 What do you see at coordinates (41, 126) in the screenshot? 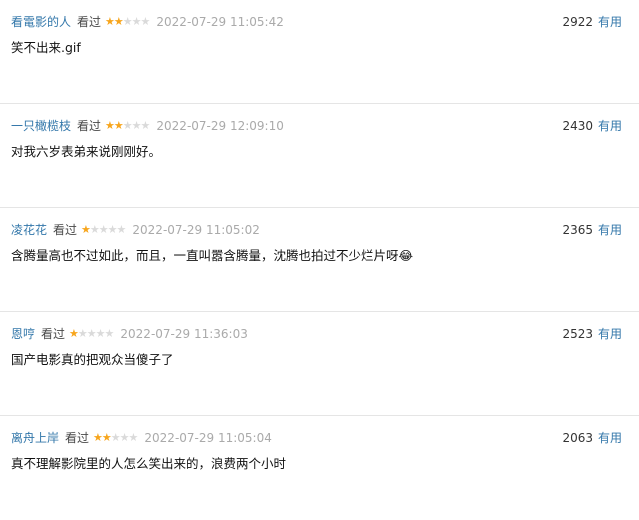
I see `comment-user-link: 一只橄榄枝` at bounding box center [41, 126].